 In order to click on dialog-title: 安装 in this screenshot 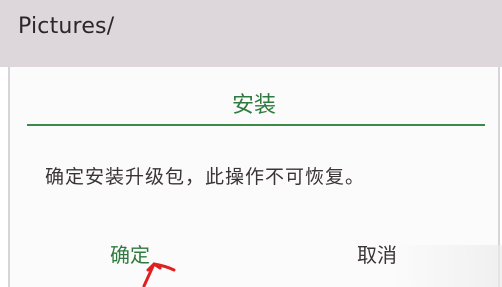, I will do `click(253, 105)`.